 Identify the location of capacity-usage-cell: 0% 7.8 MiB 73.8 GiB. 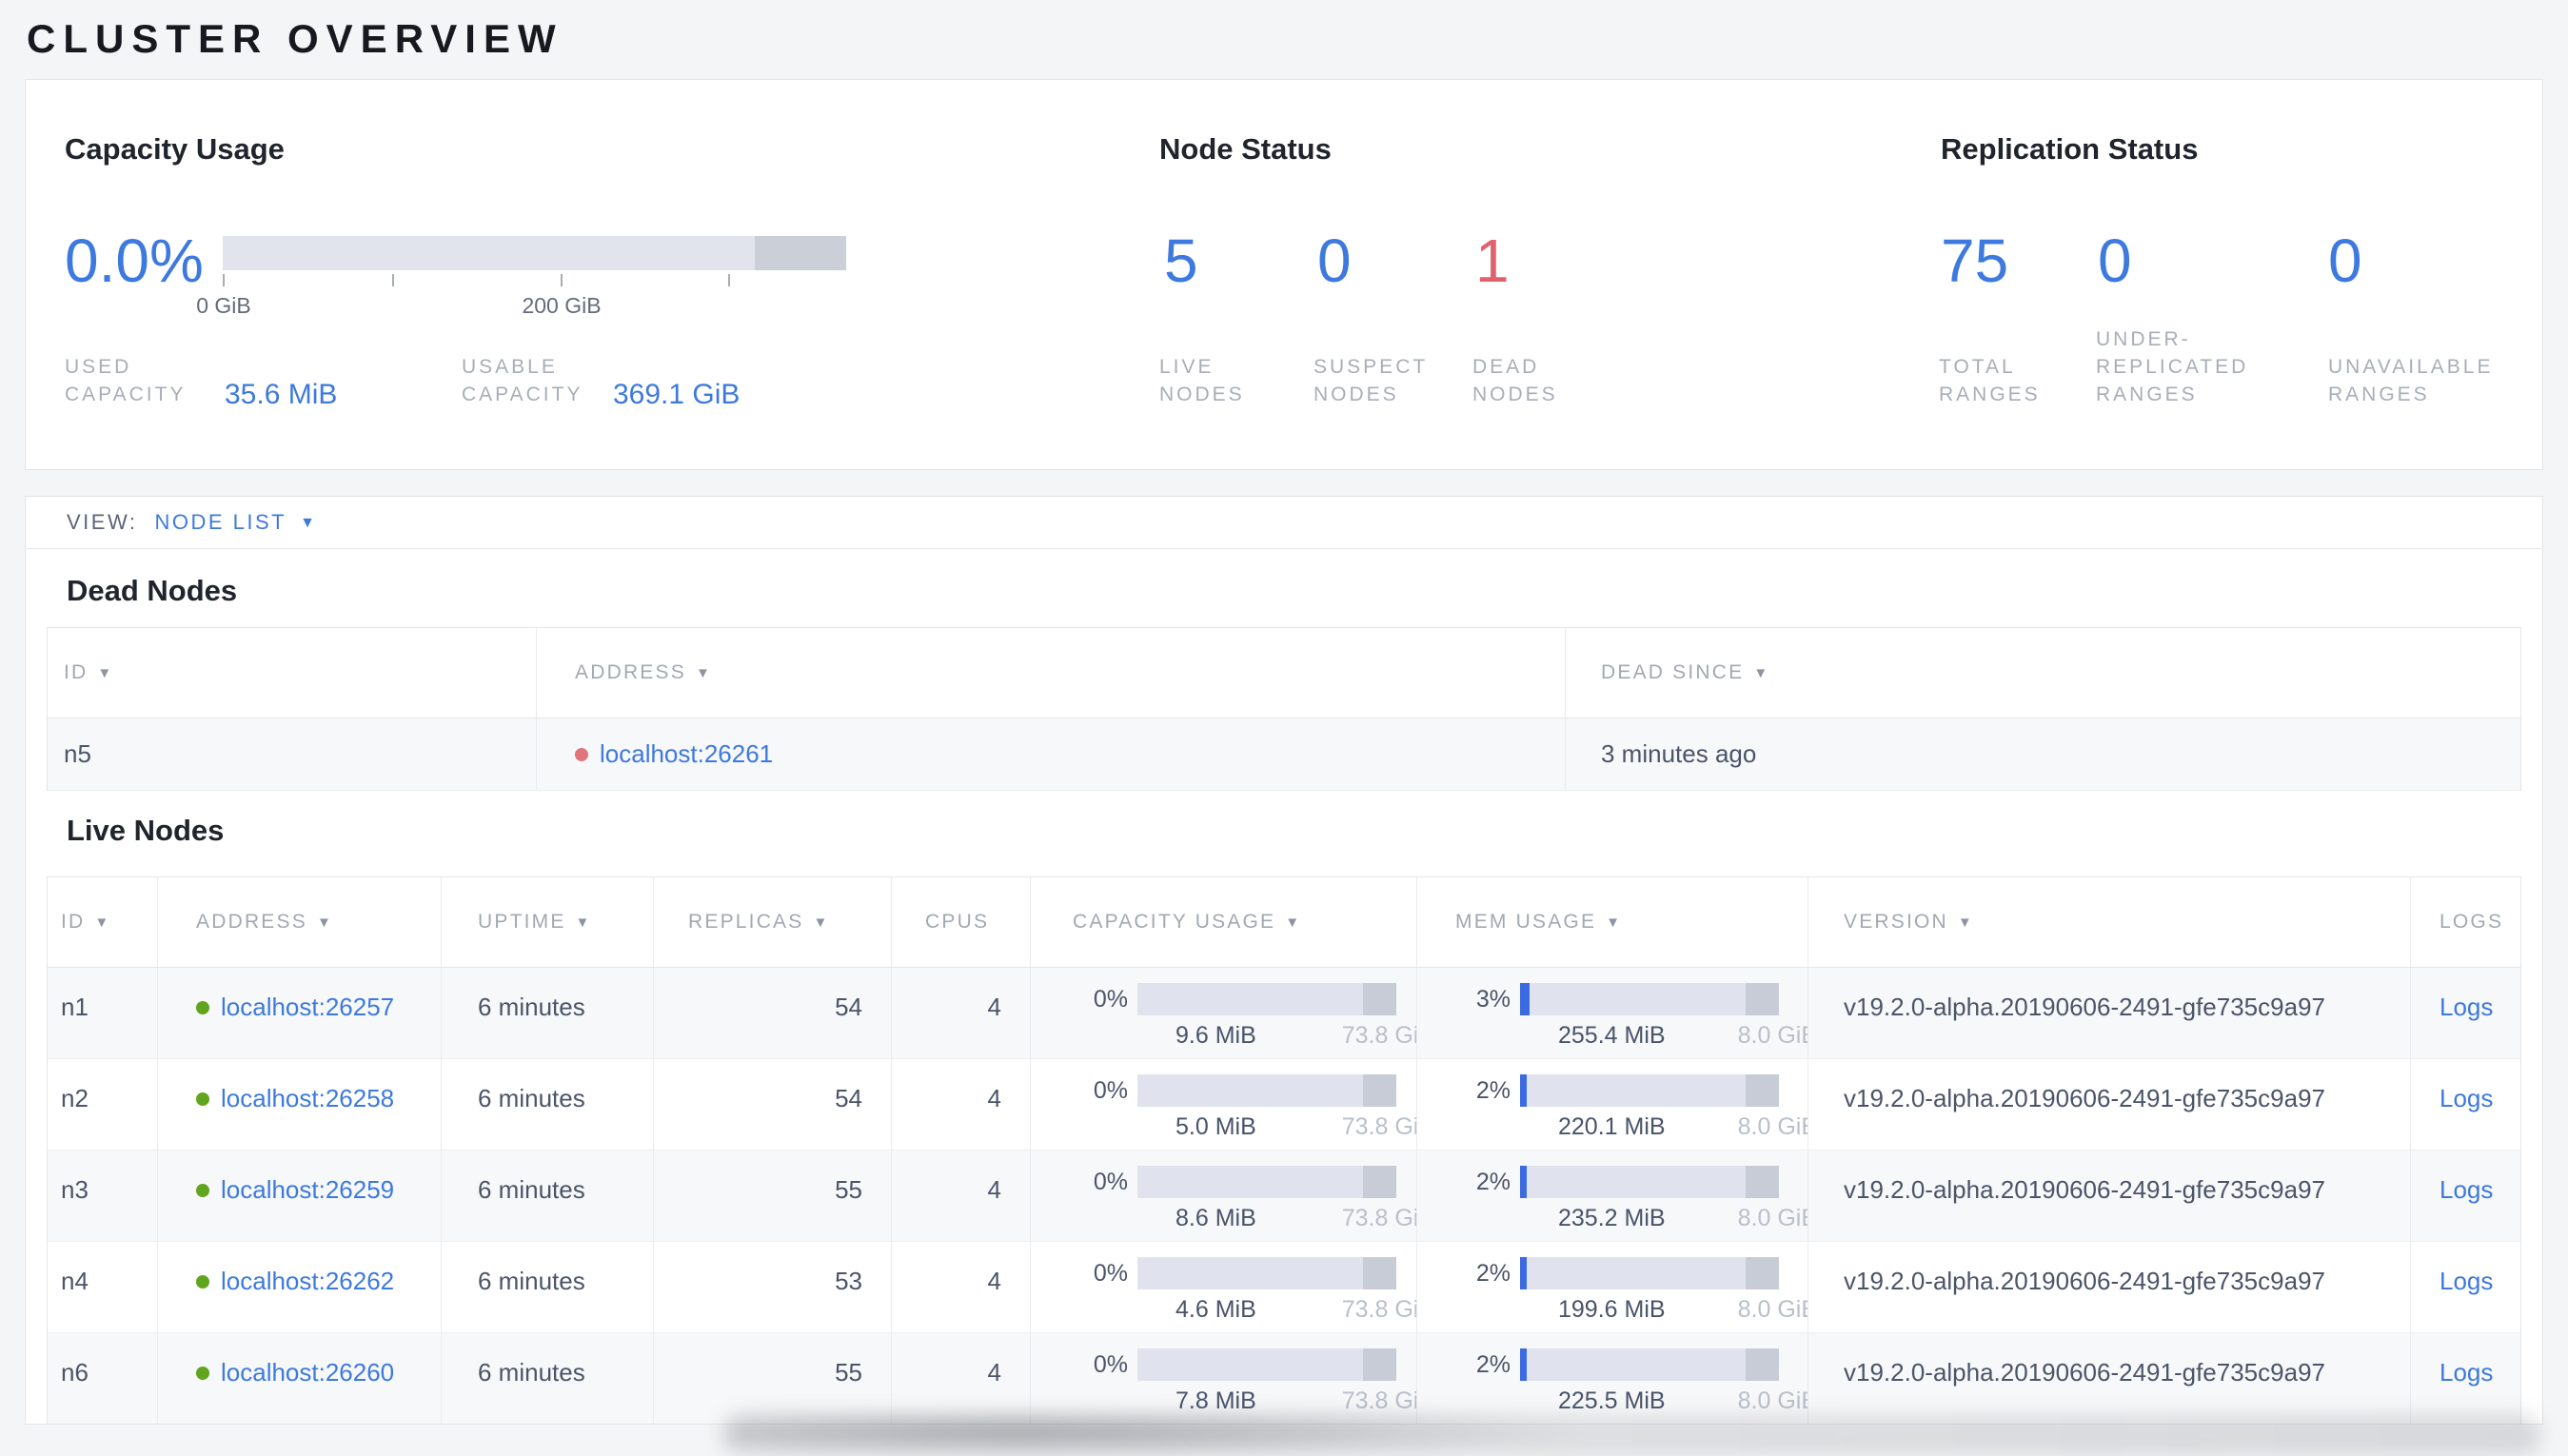
(1223, 1378).